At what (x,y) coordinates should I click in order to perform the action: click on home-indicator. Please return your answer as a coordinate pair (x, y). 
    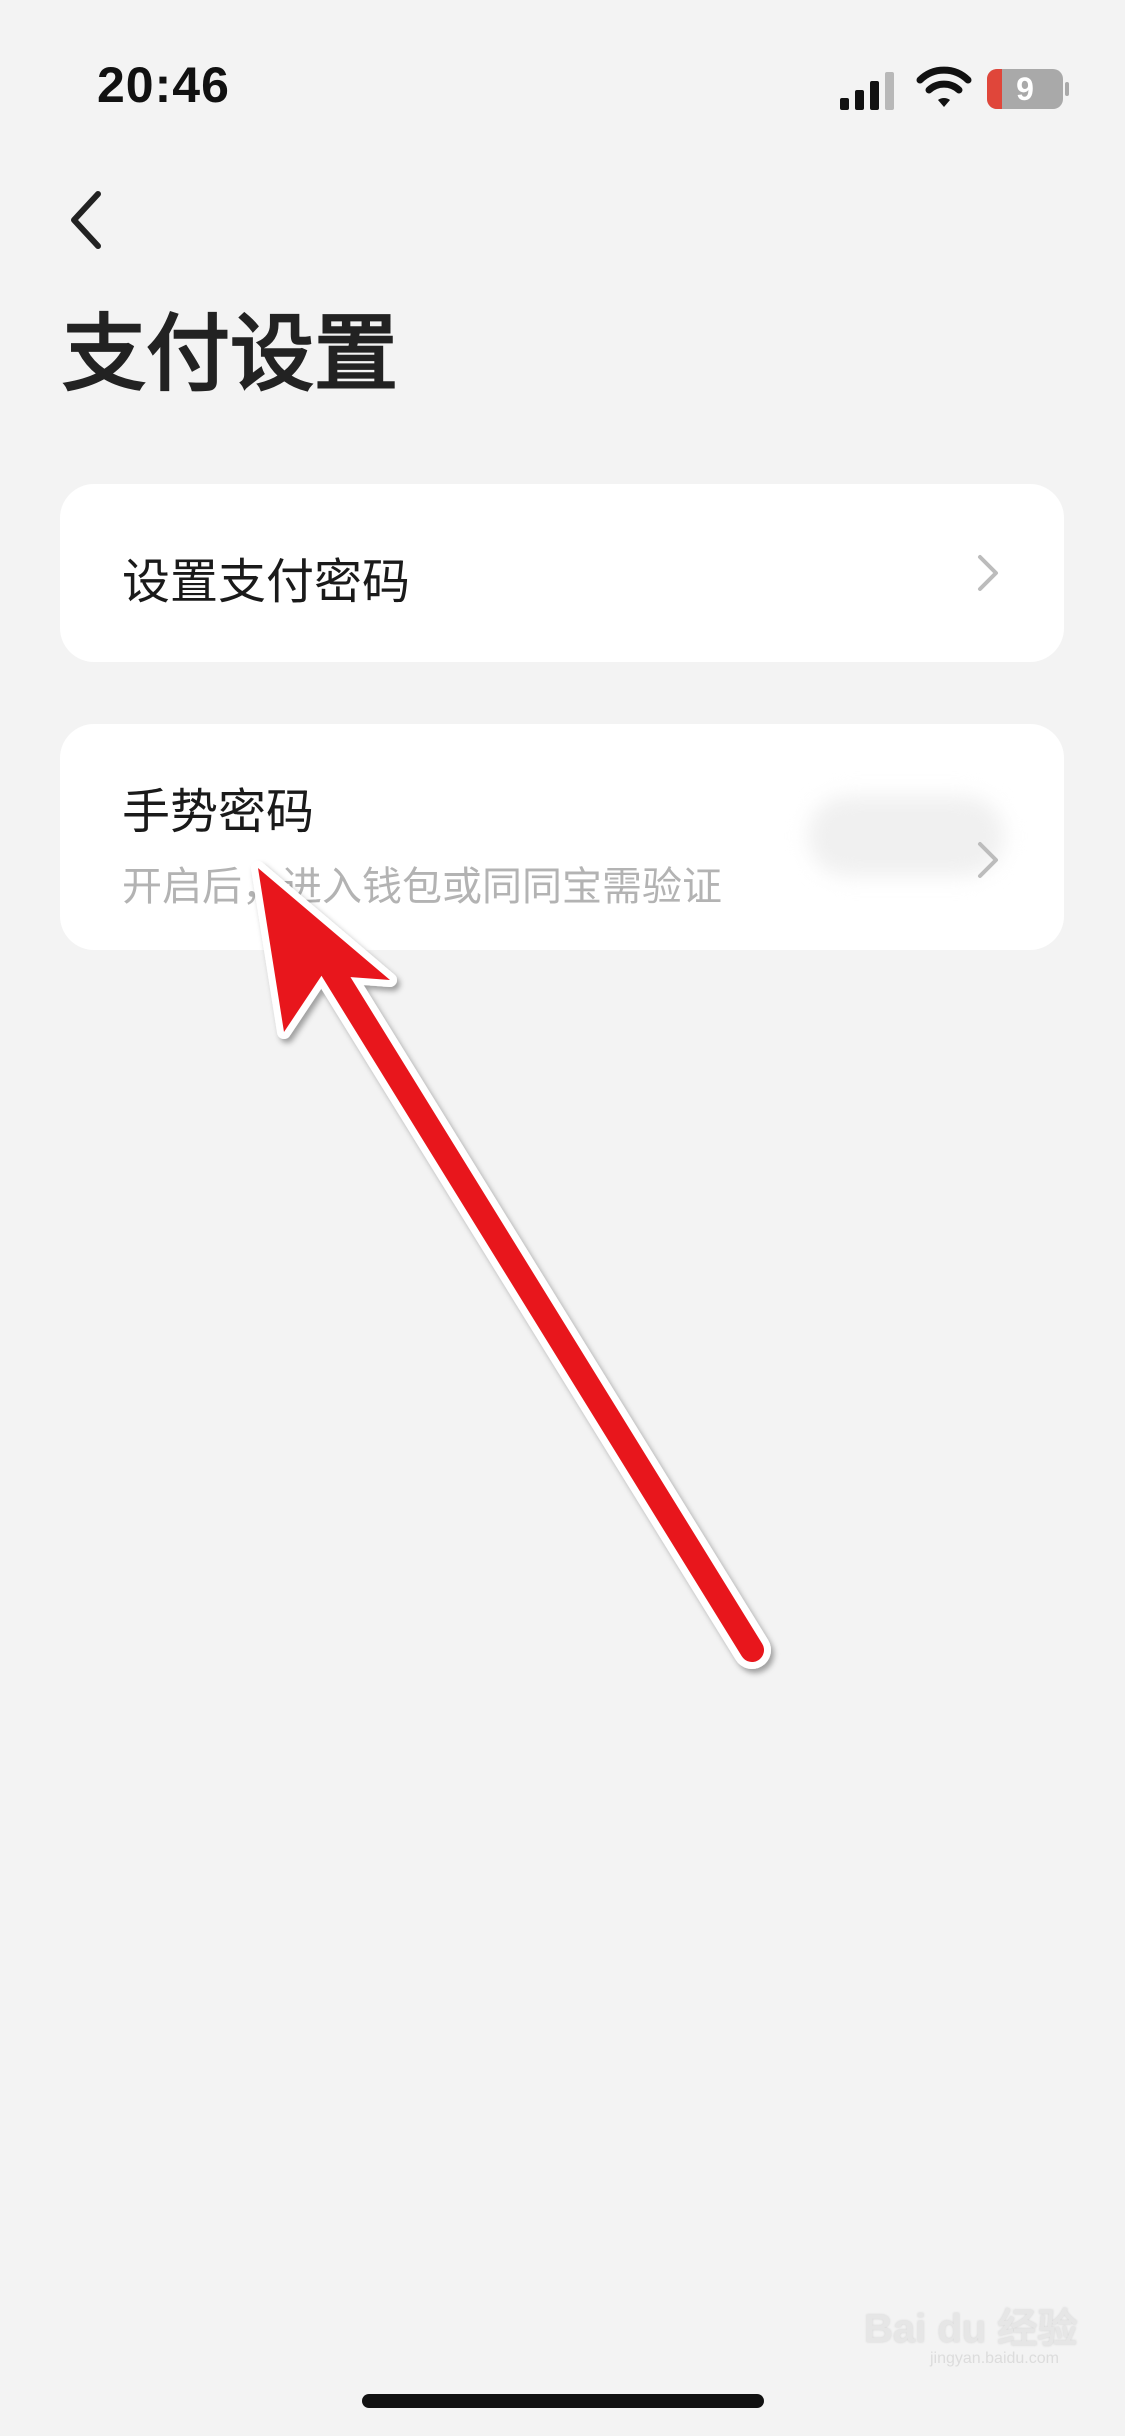
    Looking at the image, I should click on (563, 2401).